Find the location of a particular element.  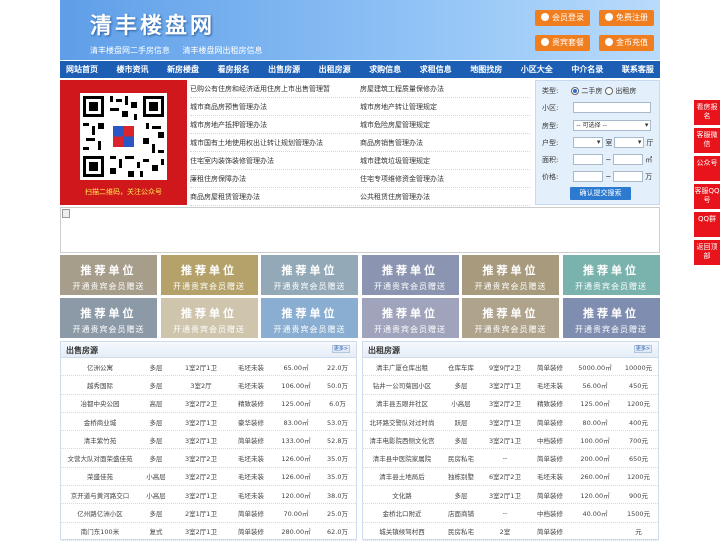

listing-row: 冶都中央公园 高层 3室2厅2卫 精致装修 125.00㎡ 6.0万 is located at coordinates (208, 404).